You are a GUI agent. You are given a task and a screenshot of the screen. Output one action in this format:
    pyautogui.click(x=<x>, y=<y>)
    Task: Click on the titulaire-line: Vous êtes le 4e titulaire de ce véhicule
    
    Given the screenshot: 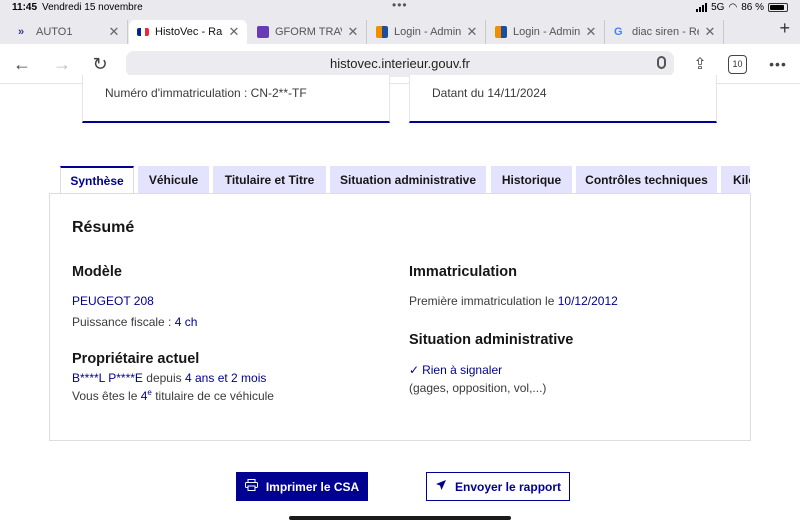 What is the action you would take?
    pyautogui.click(x=173, y=395)
    